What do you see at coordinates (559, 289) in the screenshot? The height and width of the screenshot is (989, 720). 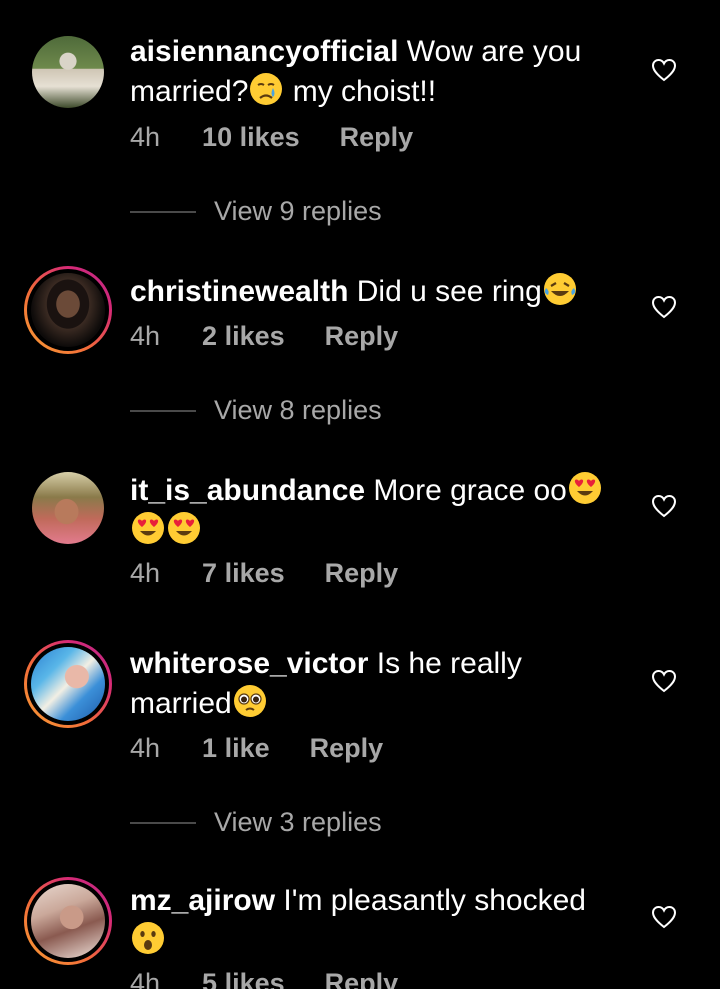 I see `tears-of-joy-icon` at bounding box center [559, 289].